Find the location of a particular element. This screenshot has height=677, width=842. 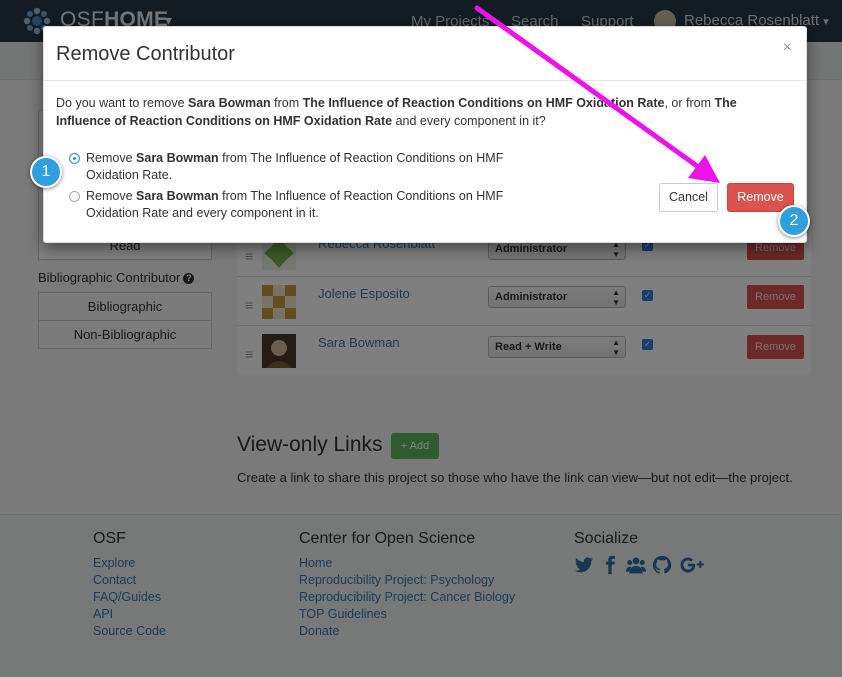

annotation-arrow is located at coordinates (597, 94).